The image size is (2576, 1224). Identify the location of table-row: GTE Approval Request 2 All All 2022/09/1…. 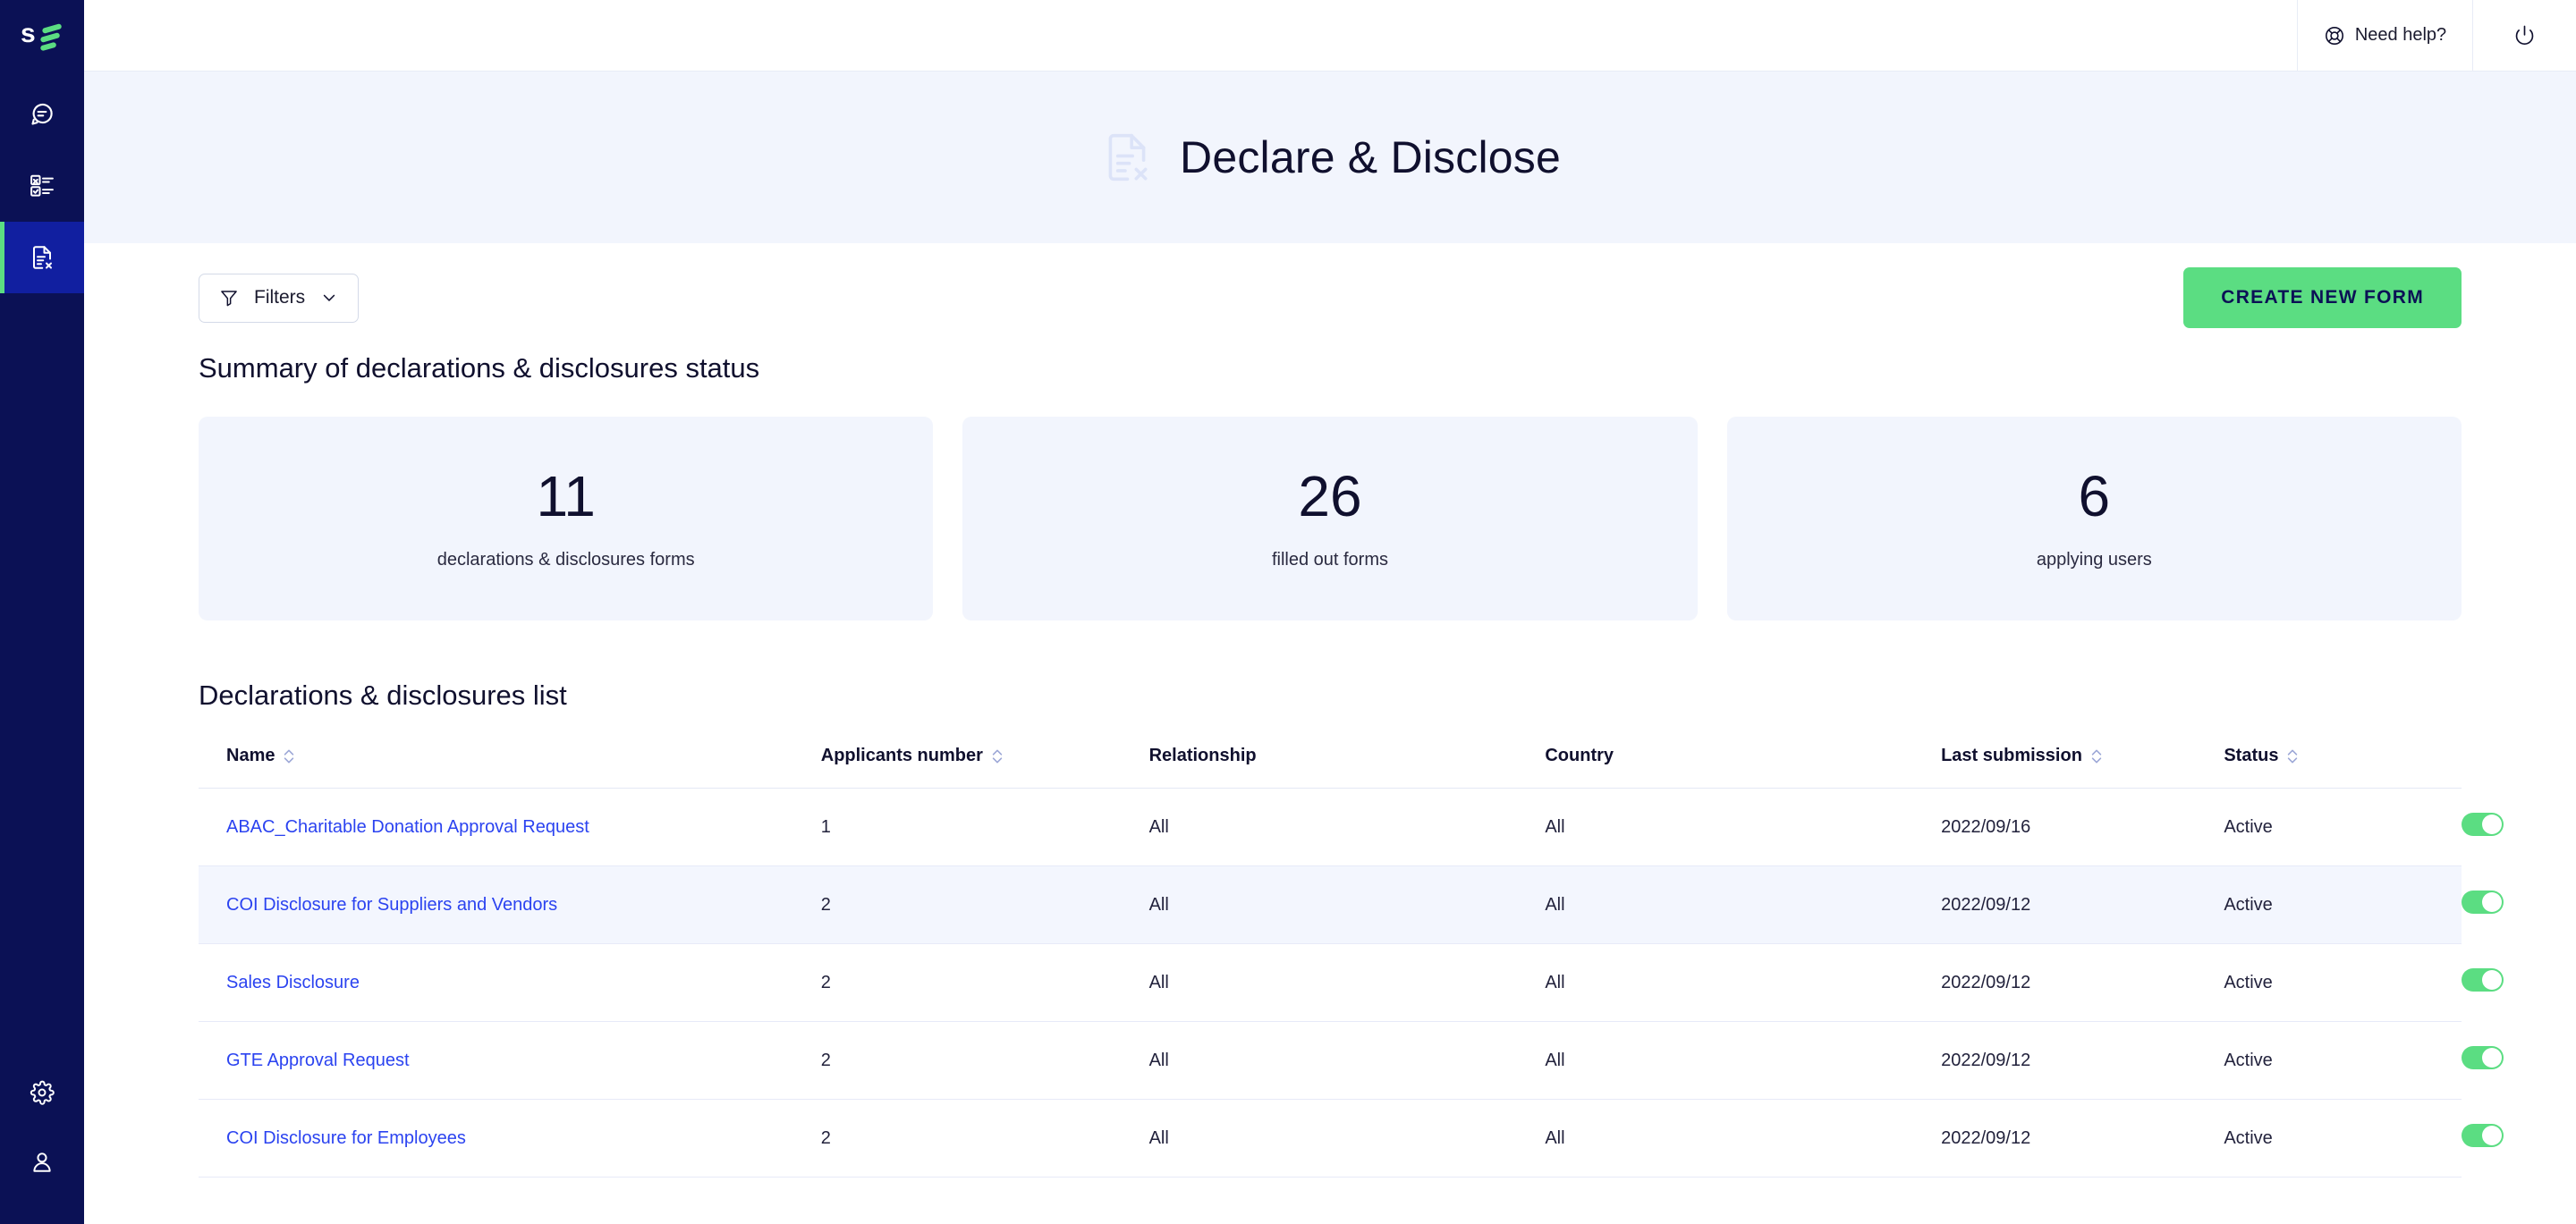
(1351, 1060).